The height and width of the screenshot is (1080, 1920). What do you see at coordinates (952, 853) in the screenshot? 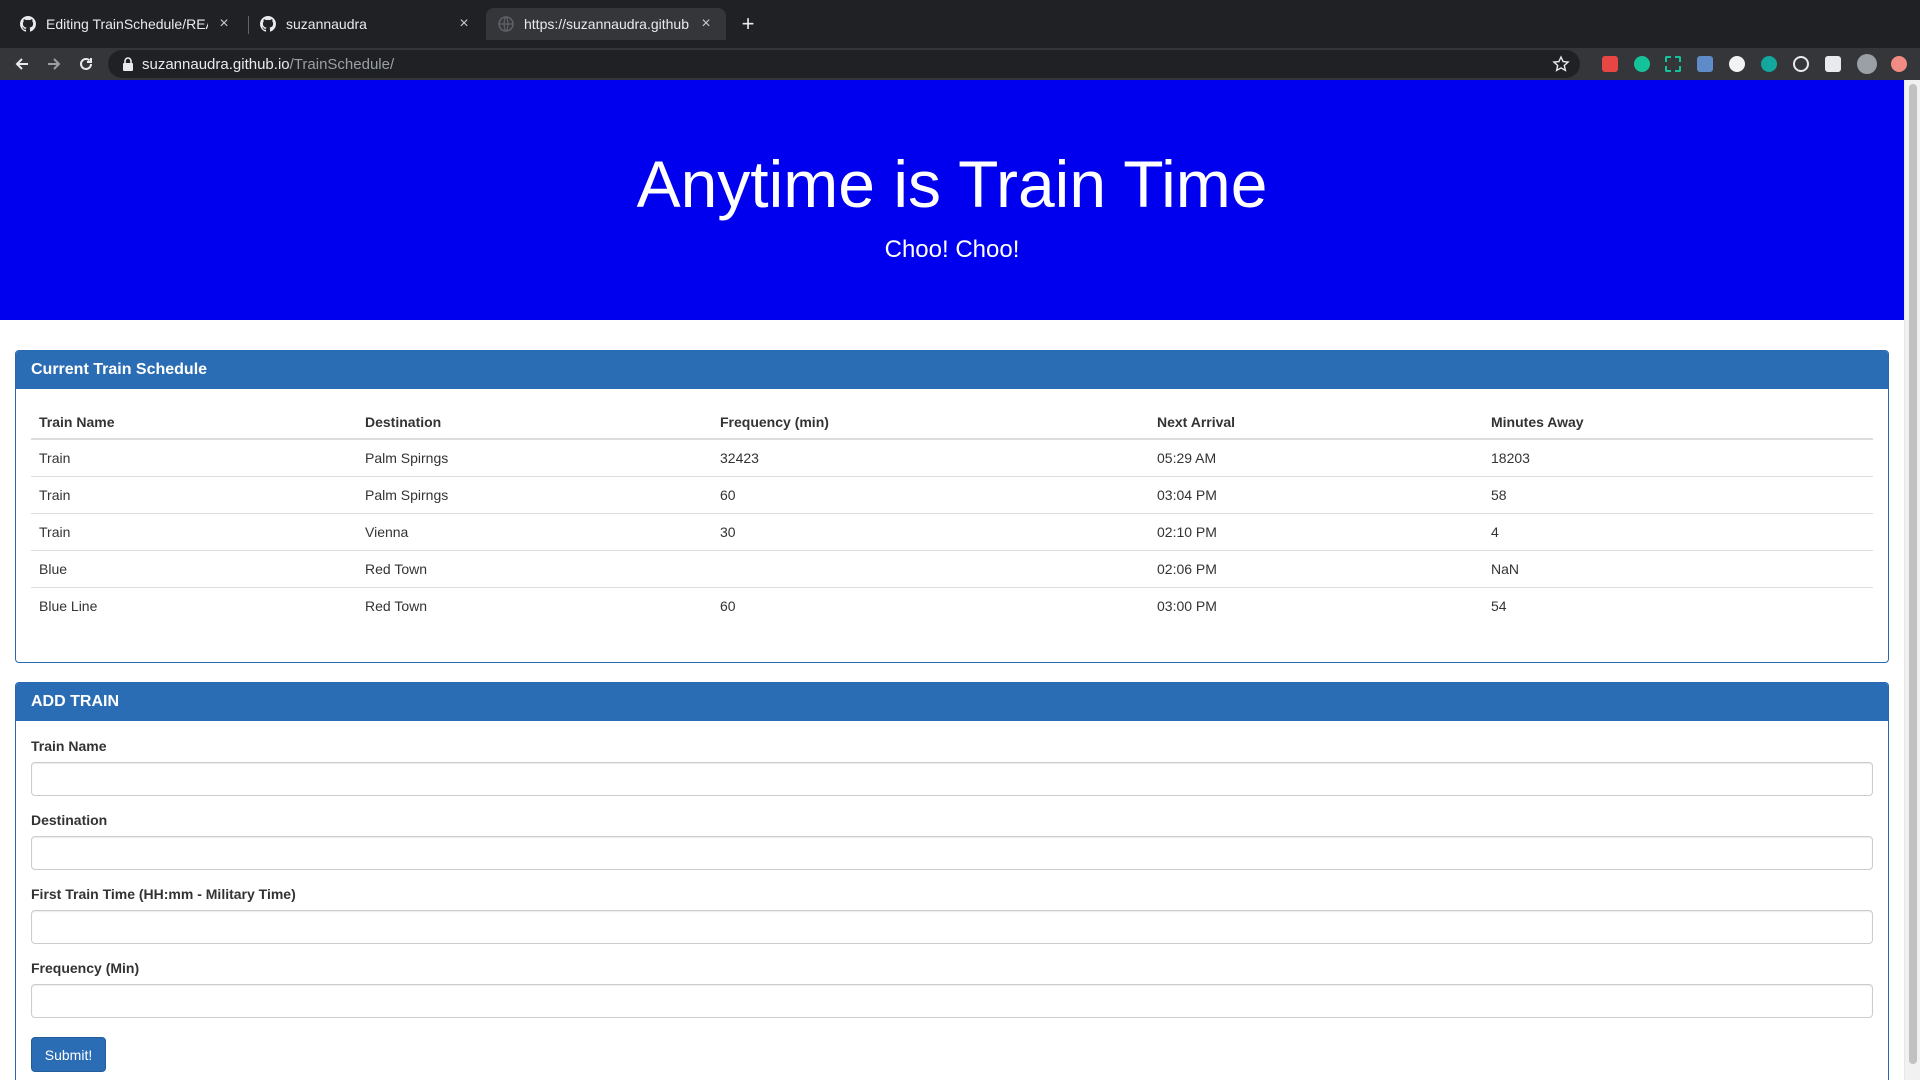
I see `destination-input` at bounding box center [952, 853].